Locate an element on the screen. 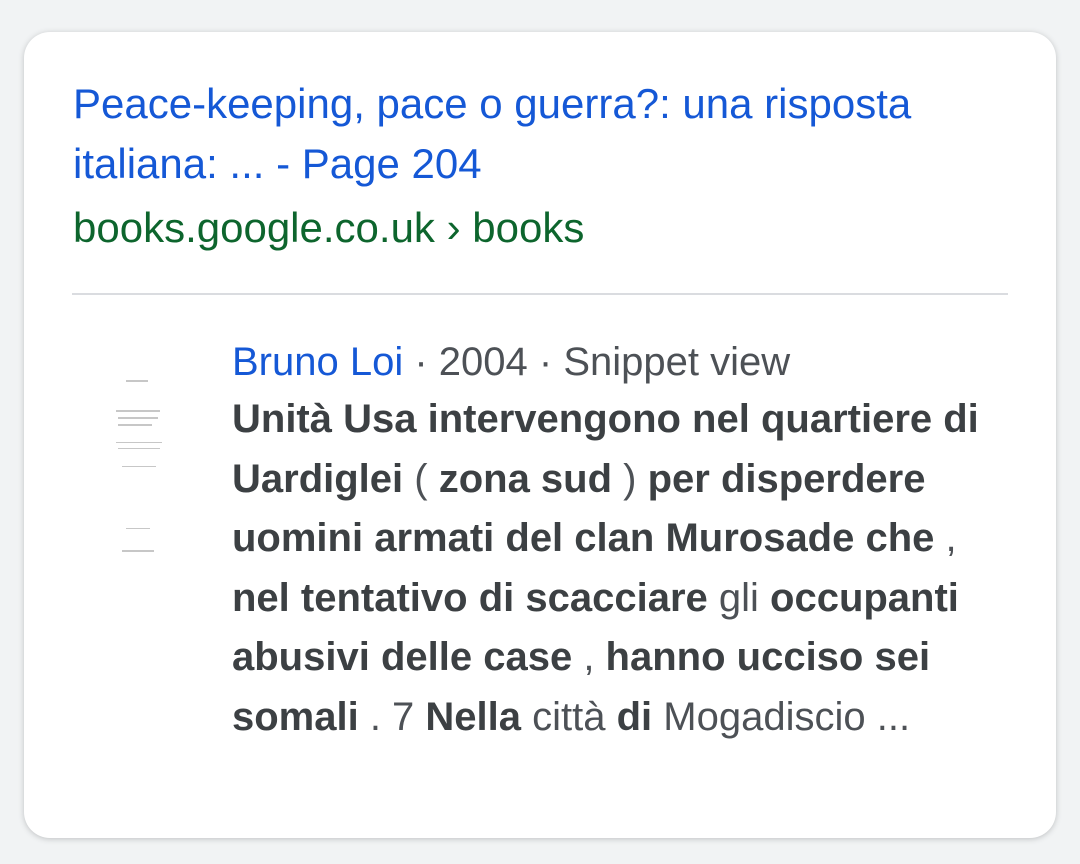  snippet-text: . 7 is located at coordinates (392, 716).